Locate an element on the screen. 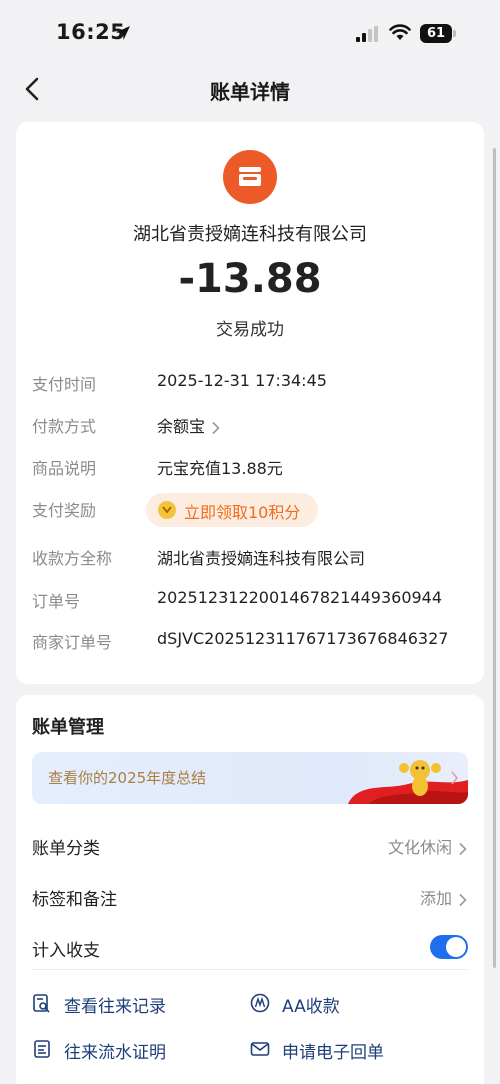 Image resolution: width=500 pixels, height=1084 pixels. search-list-icon is located at coordinates (41, 1003).